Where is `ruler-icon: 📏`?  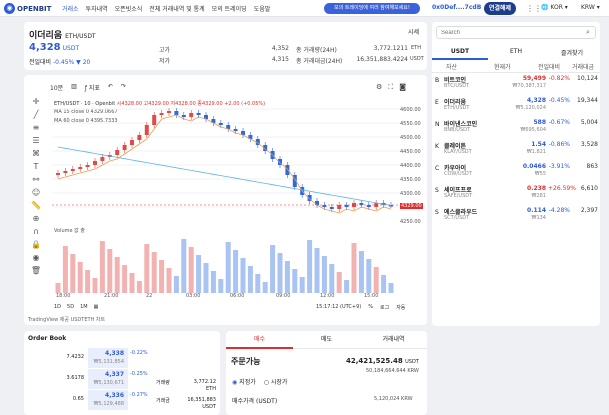 ruler-icon: 📏 is located at coordinates (36, 205).